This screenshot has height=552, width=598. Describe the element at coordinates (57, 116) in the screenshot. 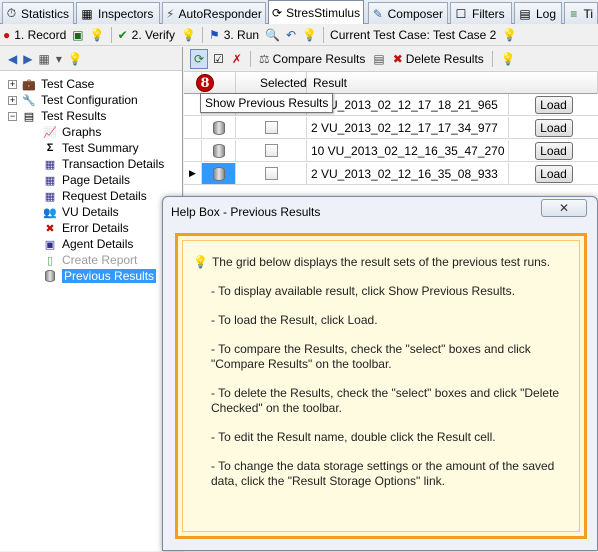

I see `tree-item-test-results: − ▤ Test Results` at that location.